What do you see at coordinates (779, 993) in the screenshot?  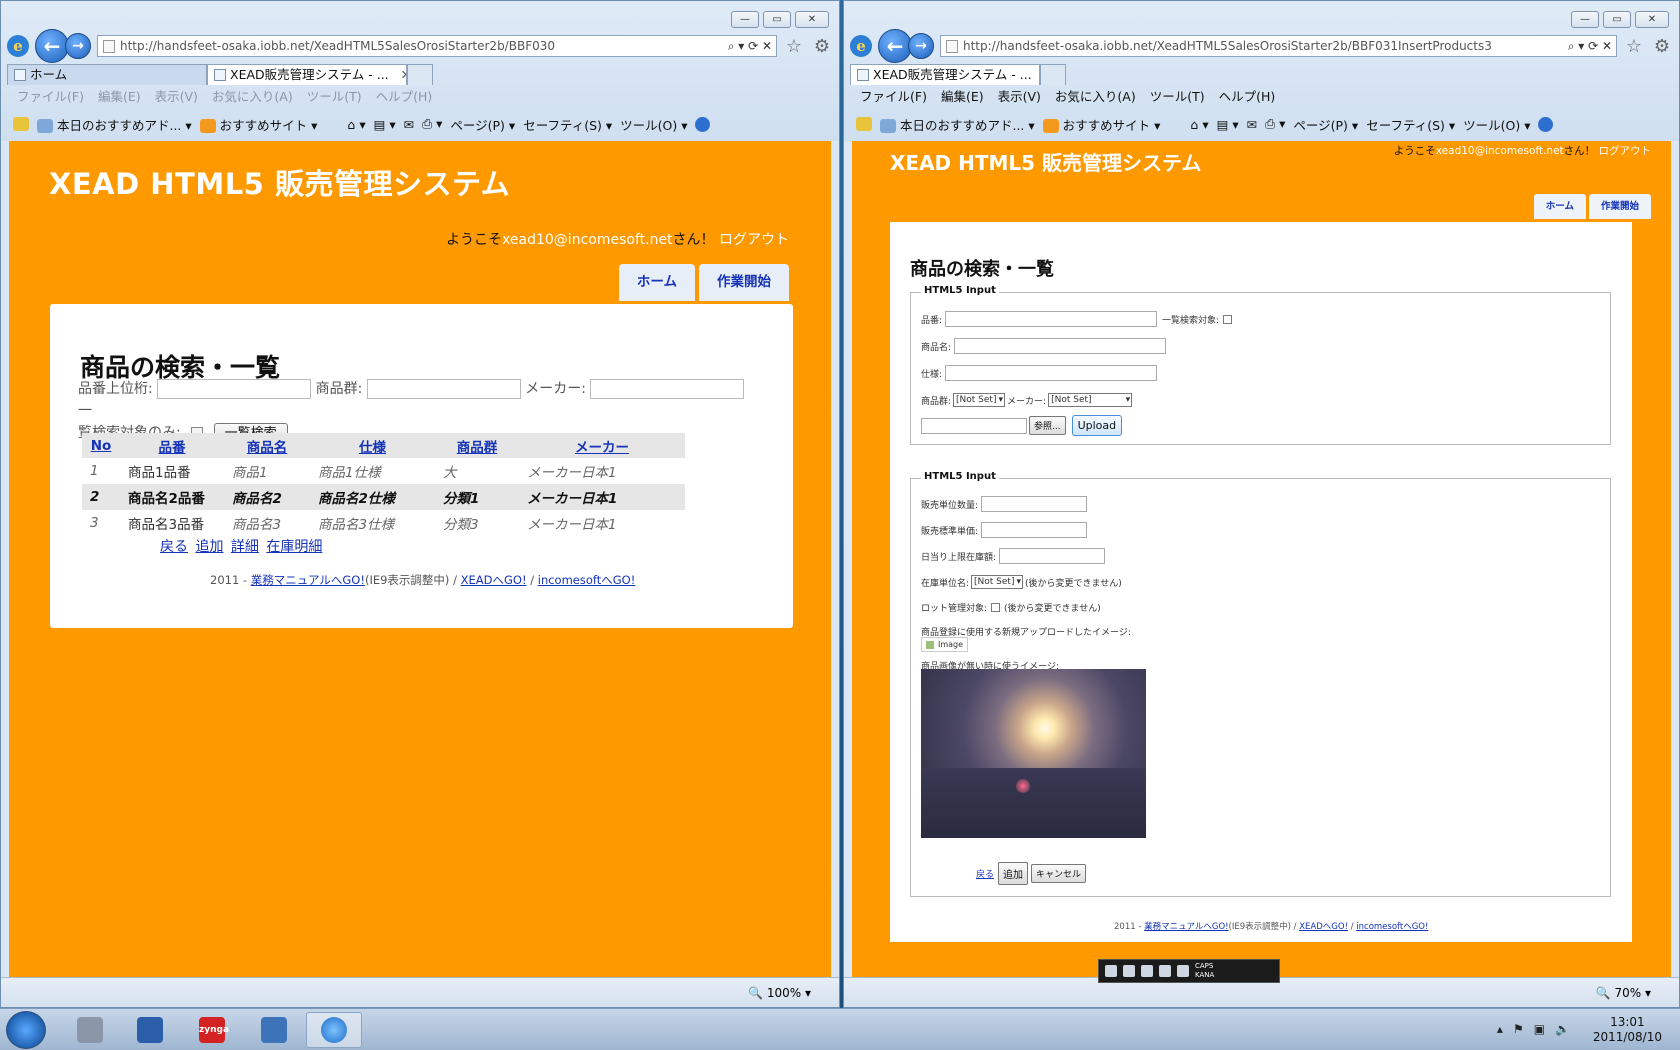 I see `zoom-control: 🔍 100% ▾` at bounding box center [779, 993].